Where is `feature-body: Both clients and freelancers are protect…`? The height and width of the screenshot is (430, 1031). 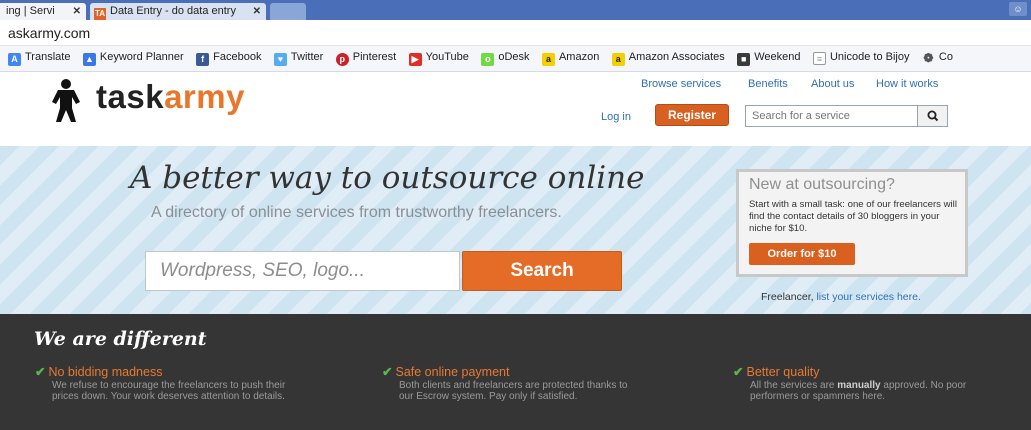 feature-body: Both clients and freelancers are protect… is located at coordinates (513, 391).